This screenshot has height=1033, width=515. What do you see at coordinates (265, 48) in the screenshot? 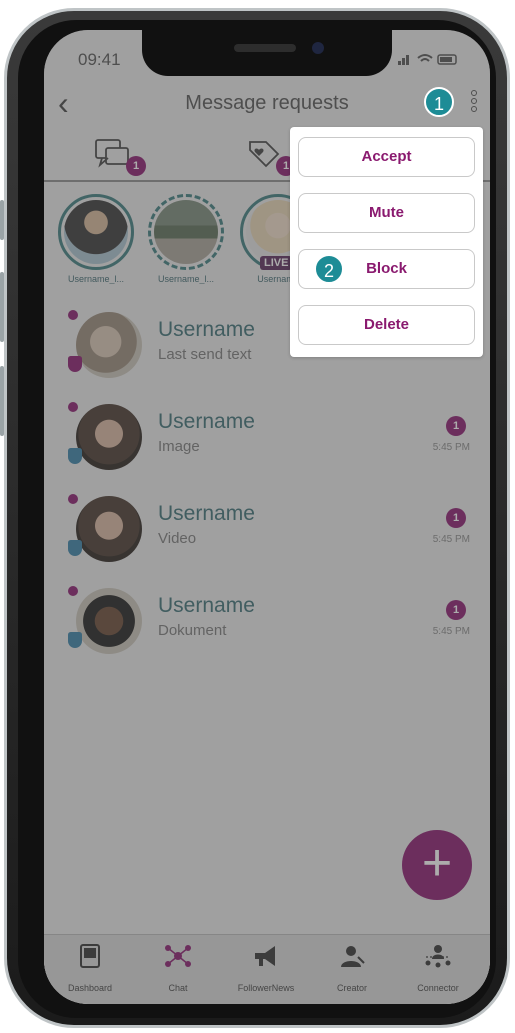
I see `speaker` at bounding box center [265, 48].